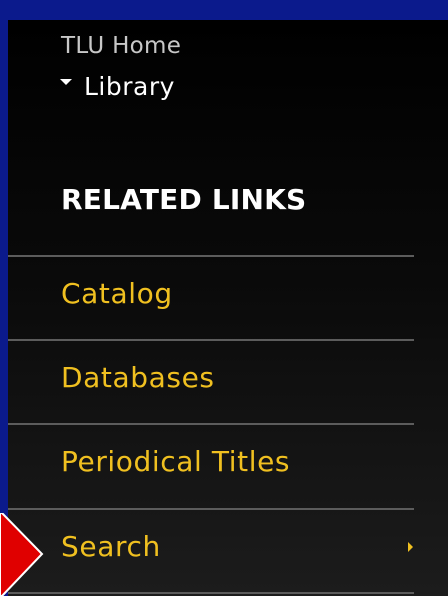 The height and width of the screenshot is (596, 448). What do you see at coordinates (138, 377) in the screenshot?
I see `related-link-label: Databases` at bounding box center [138, 377].